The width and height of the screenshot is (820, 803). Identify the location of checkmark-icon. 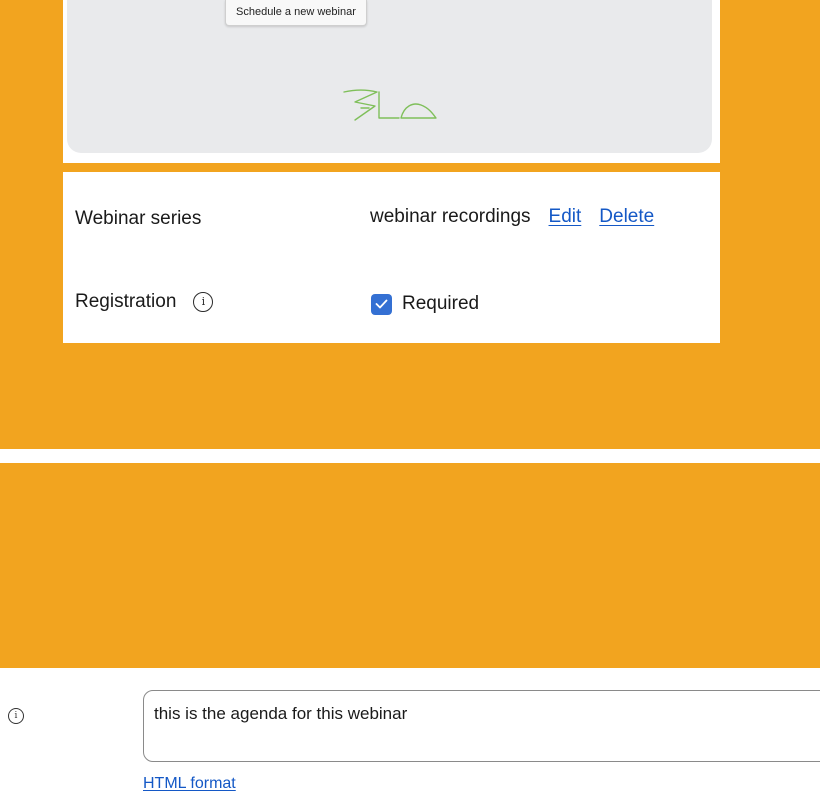
(381, 304).